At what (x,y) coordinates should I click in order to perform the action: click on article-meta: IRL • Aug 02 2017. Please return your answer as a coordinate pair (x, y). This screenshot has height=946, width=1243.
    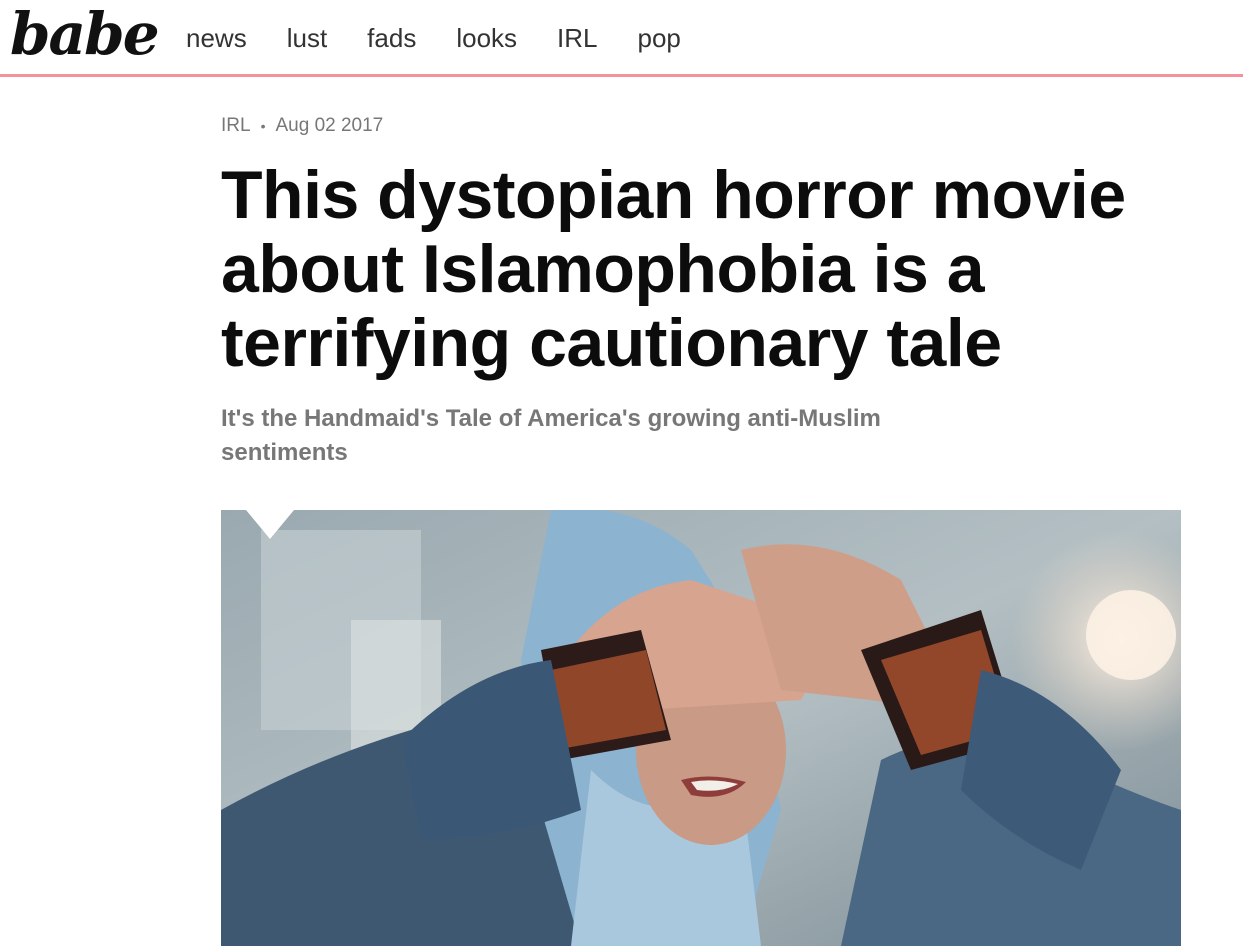
    Looking at the image, I should click on (701, 126).